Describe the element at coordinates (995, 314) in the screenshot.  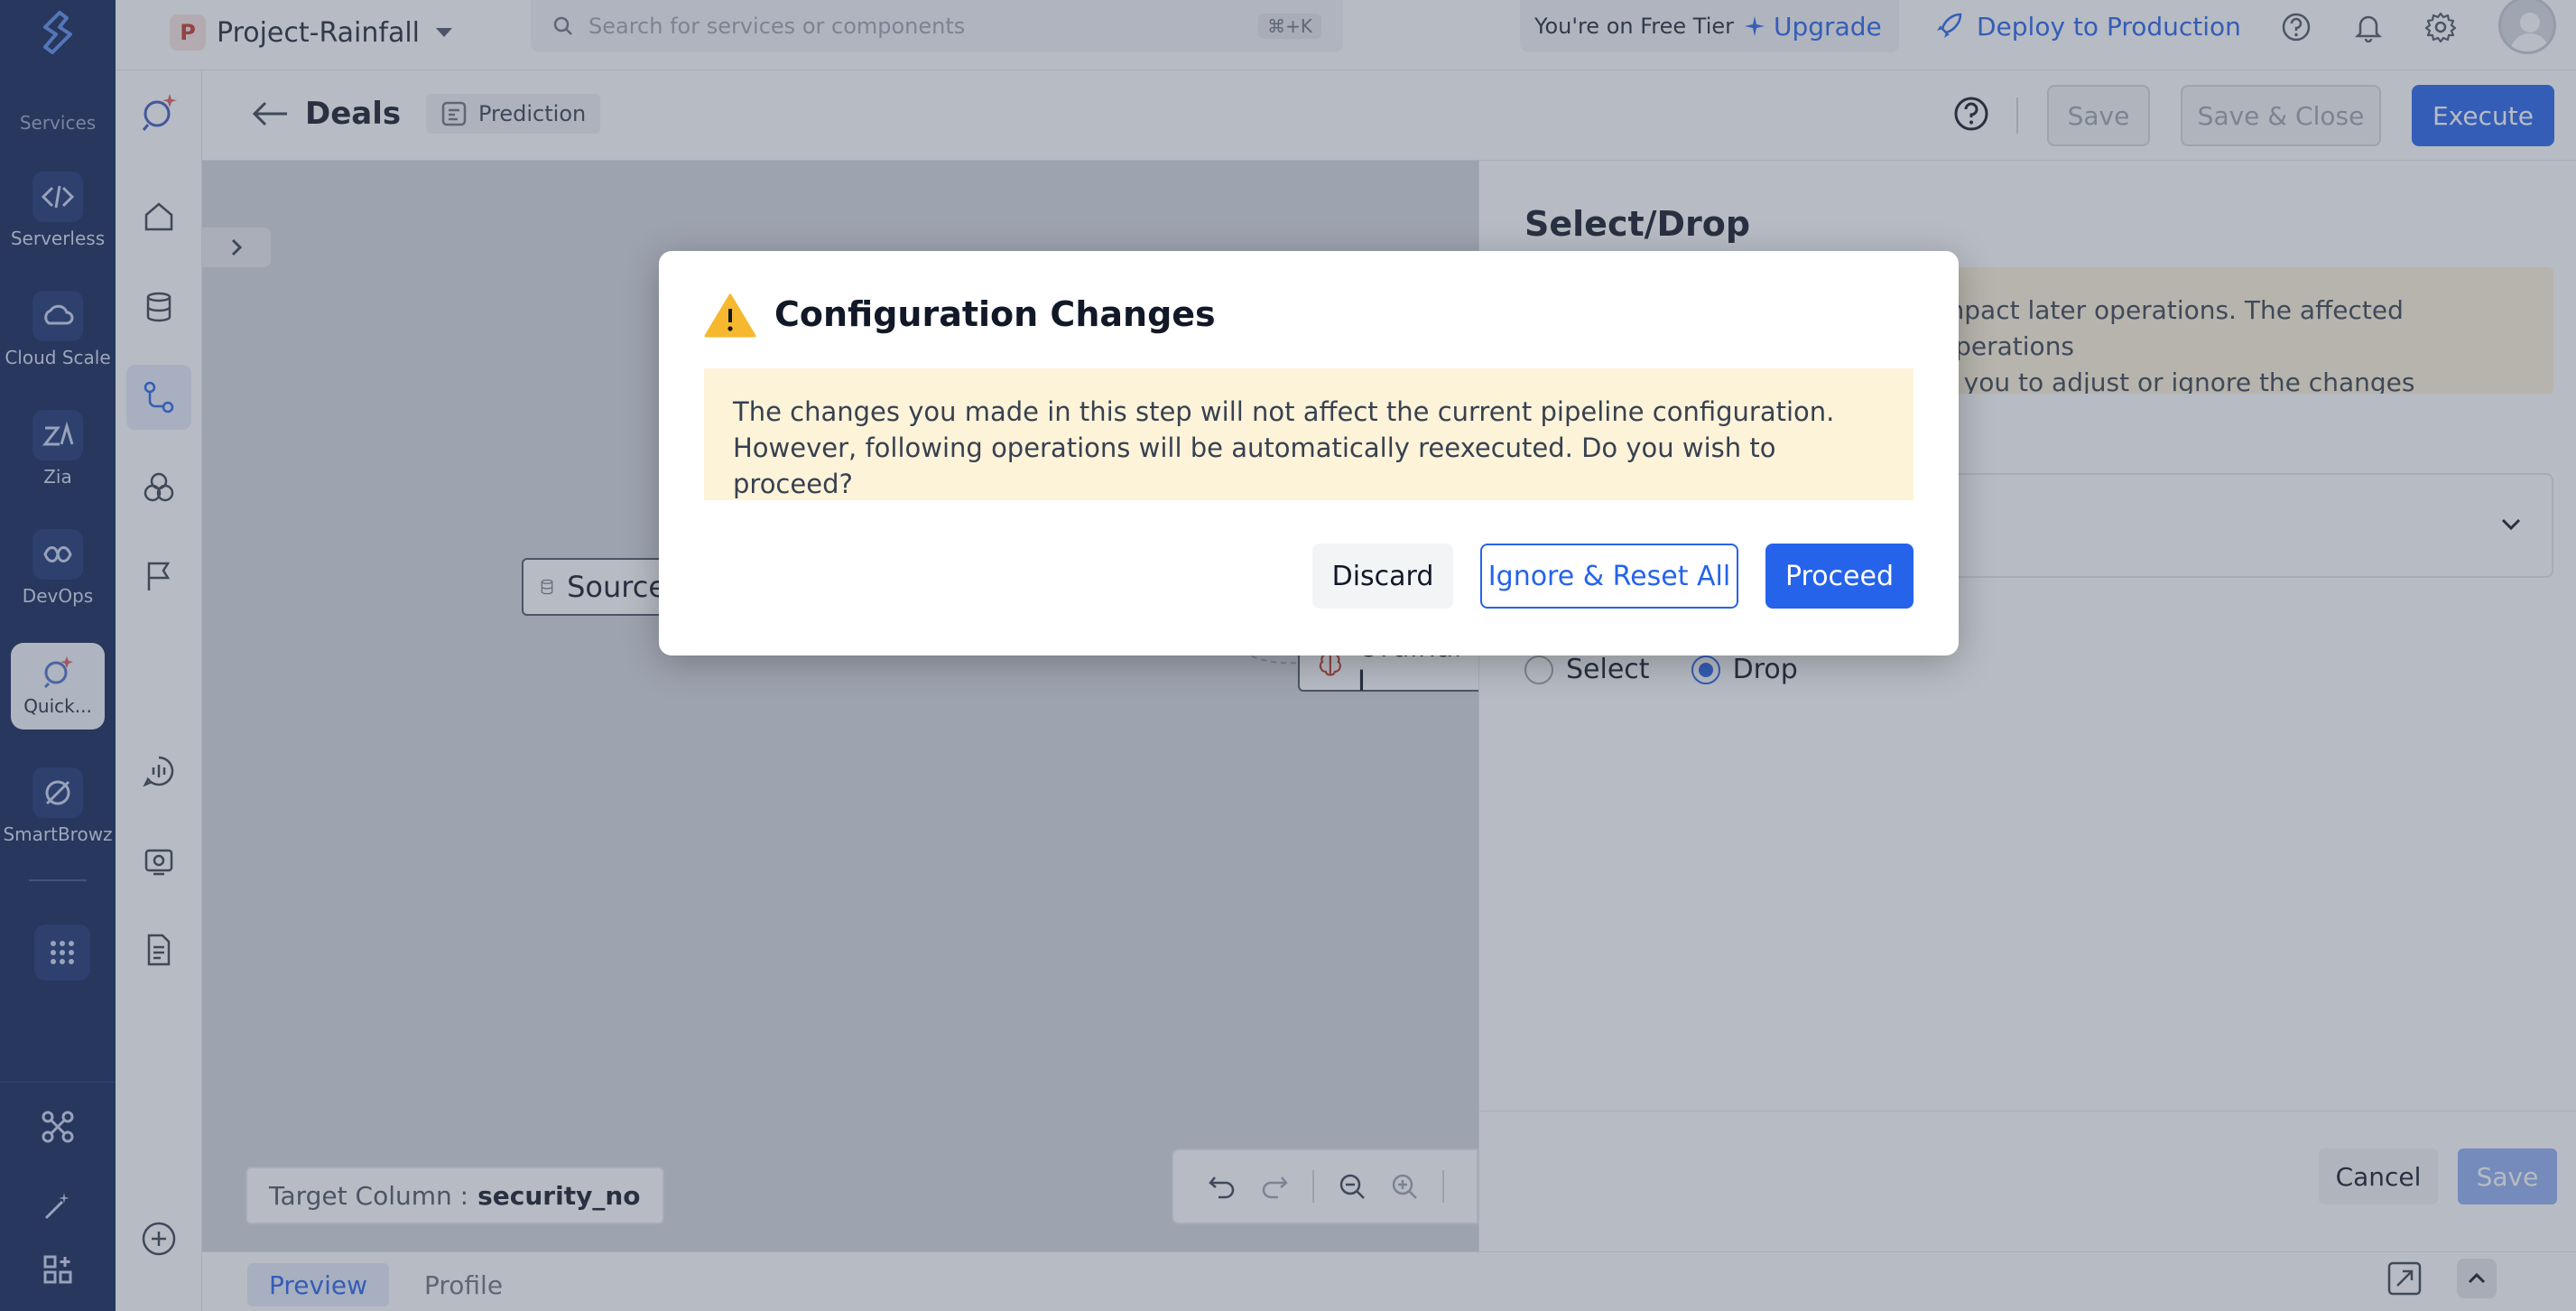
I see `dialog-title: Configuration Changes` at that location.